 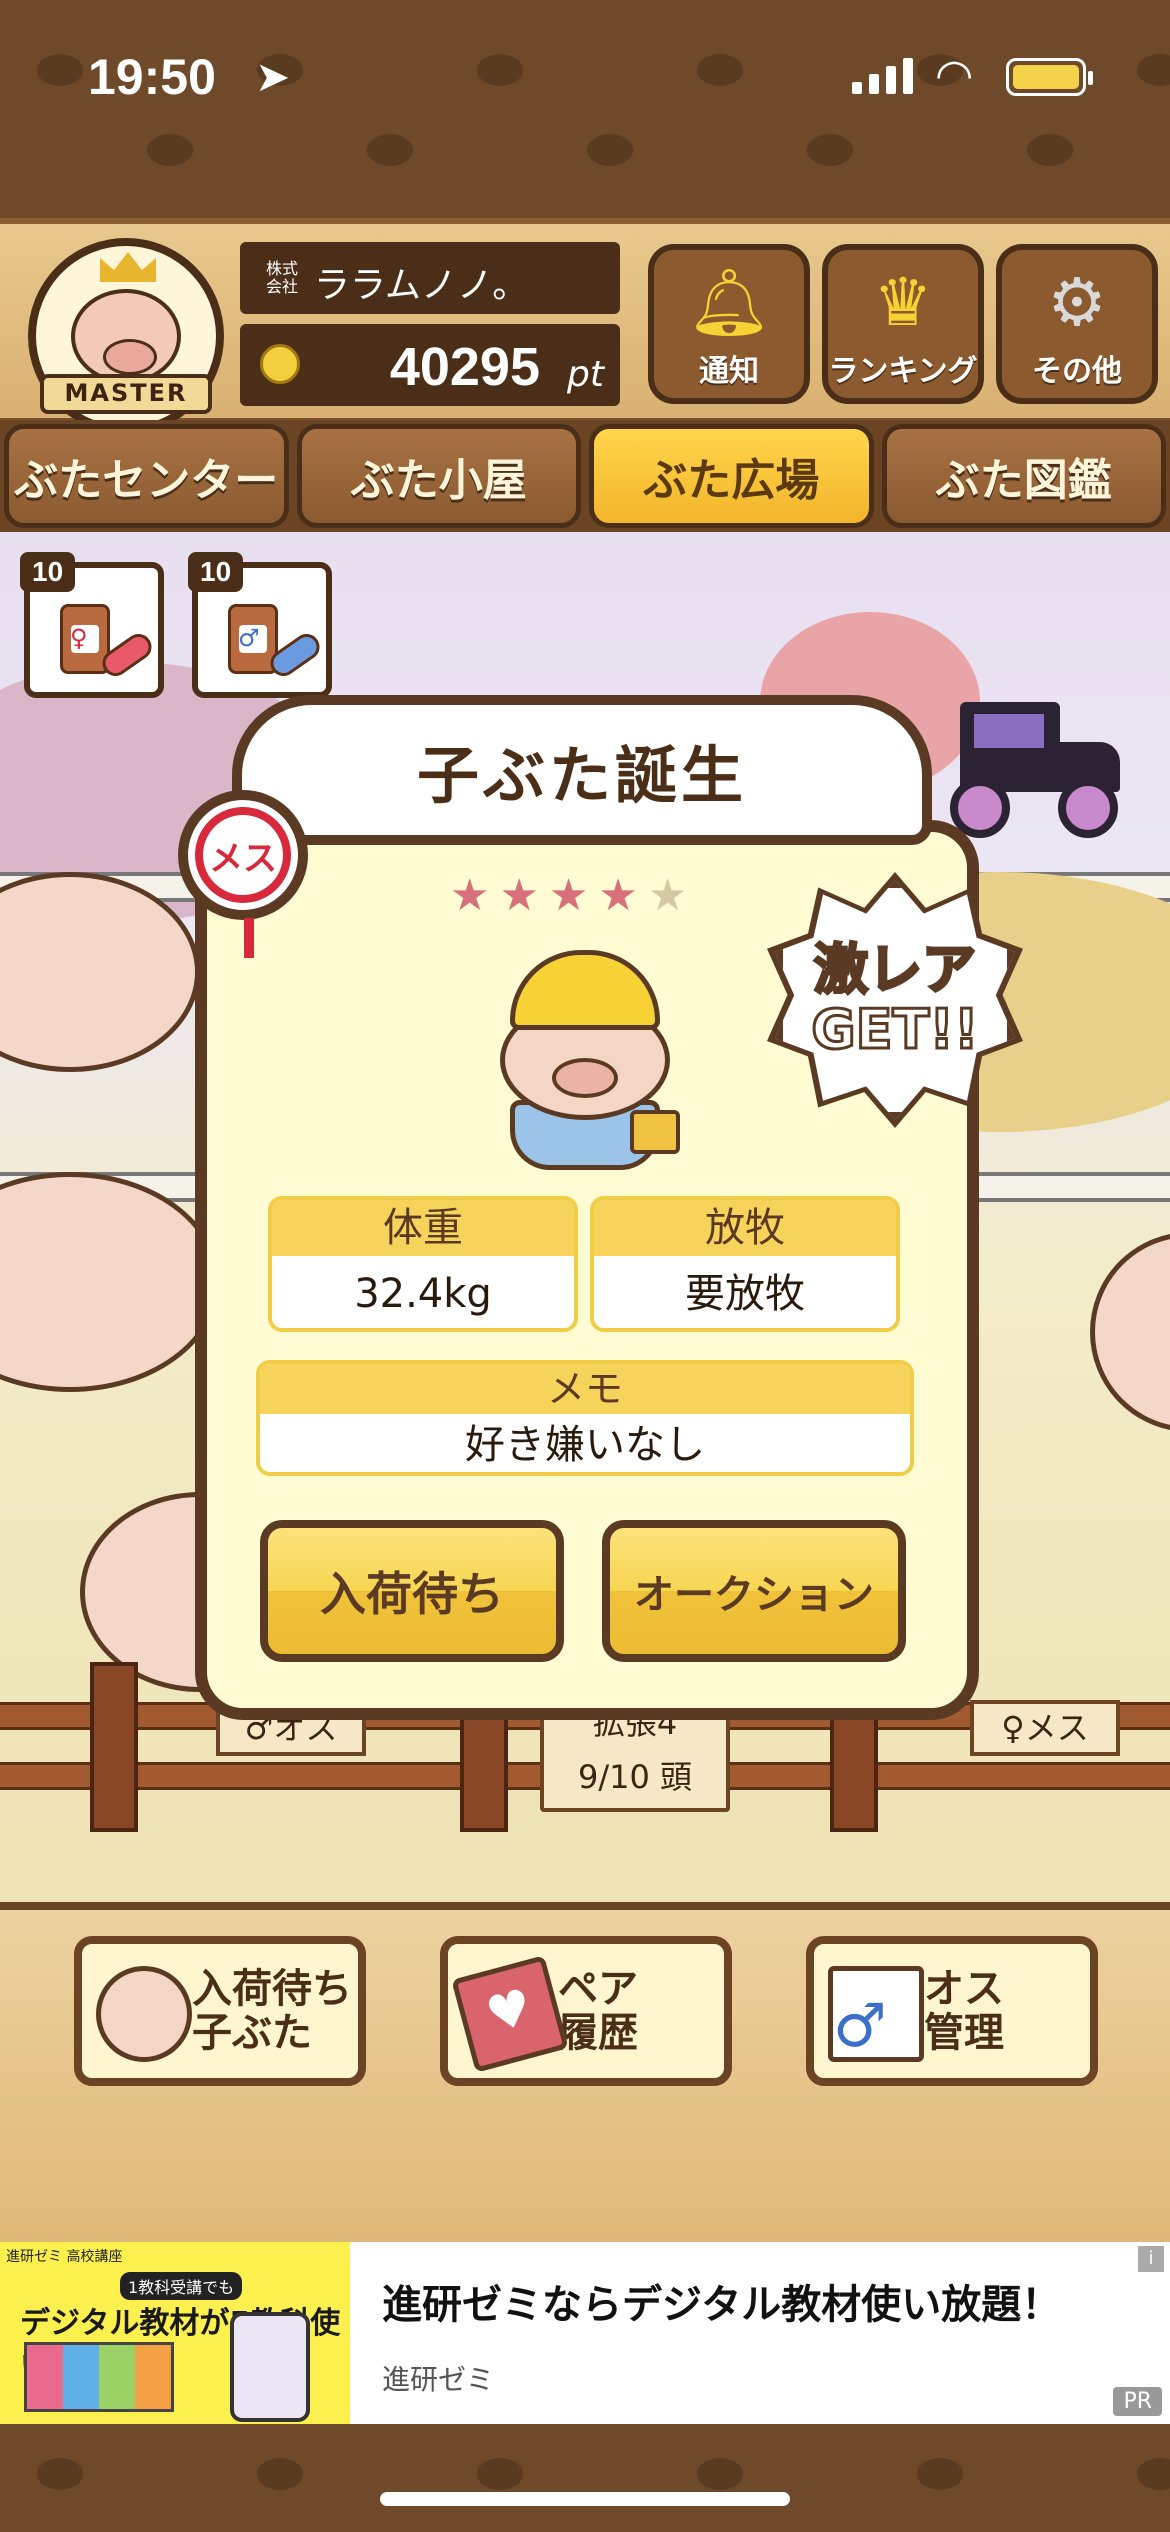 I want to click on vintage-car, so click(x=1040, y=760).